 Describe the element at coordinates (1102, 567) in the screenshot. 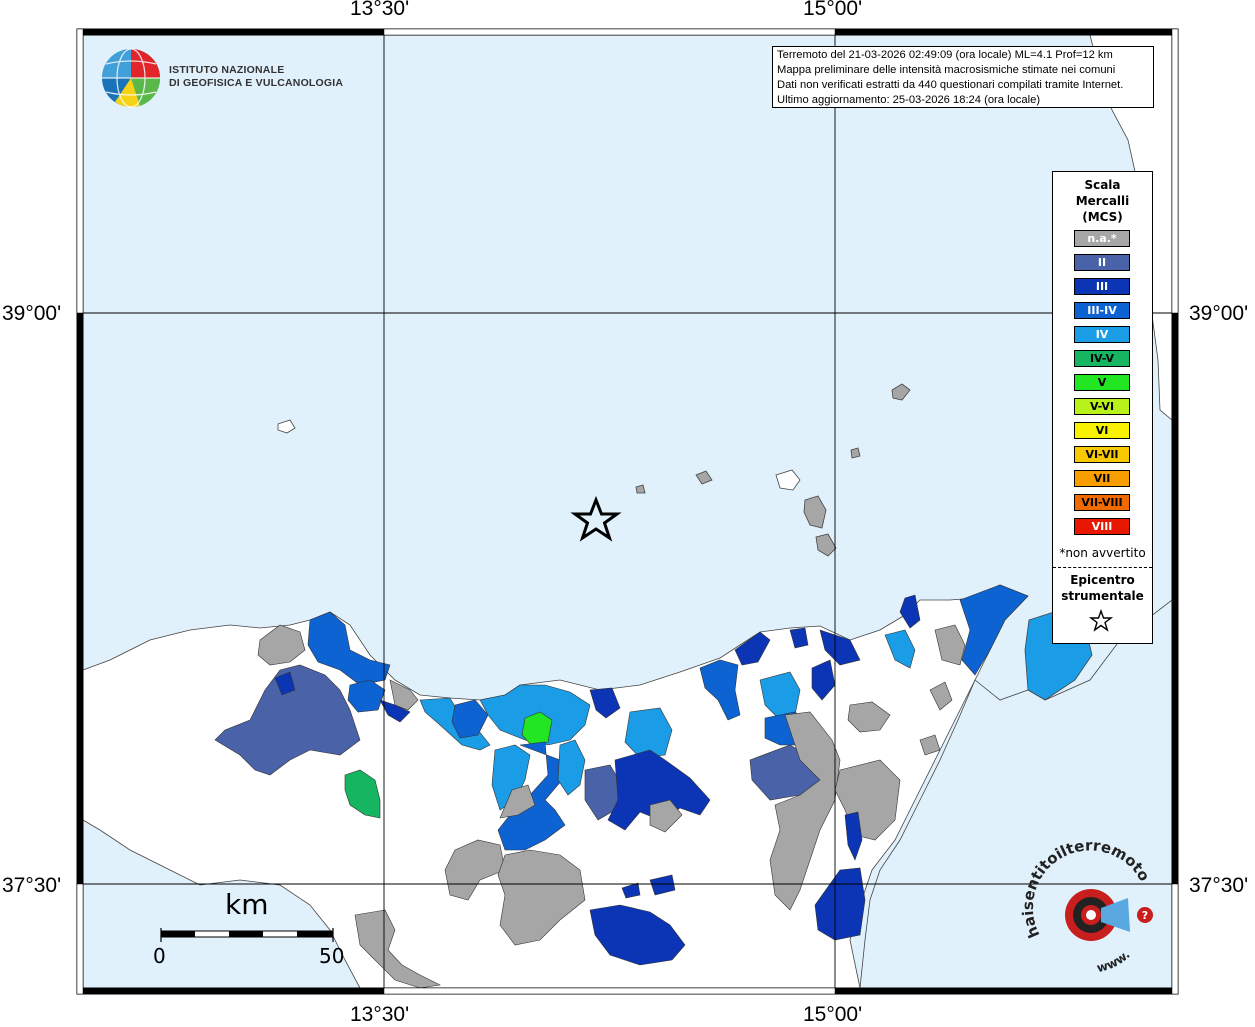

I see `legend-separator` at that location.